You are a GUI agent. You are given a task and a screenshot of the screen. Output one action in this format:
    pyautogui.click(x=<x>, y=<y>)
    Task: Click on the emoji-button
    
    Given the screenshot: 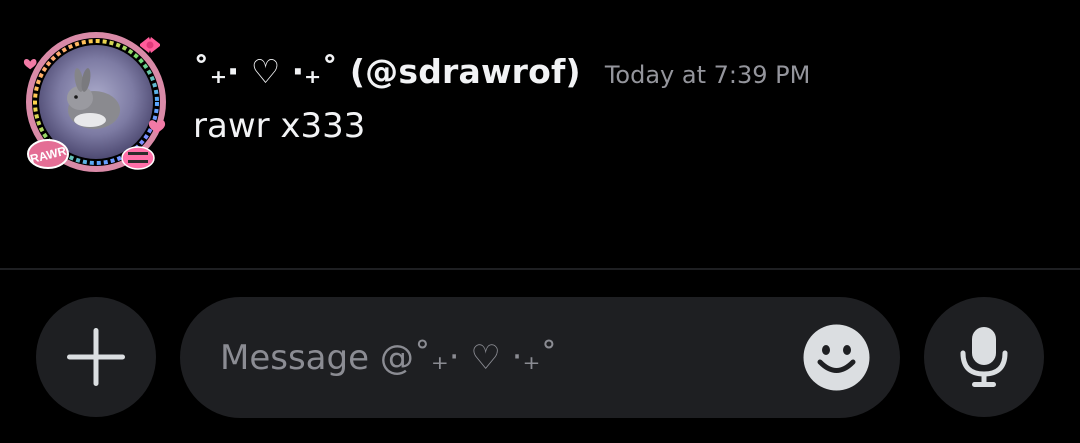 What is the action you would take?
    pyautogui.click(x=836, y=357)
    